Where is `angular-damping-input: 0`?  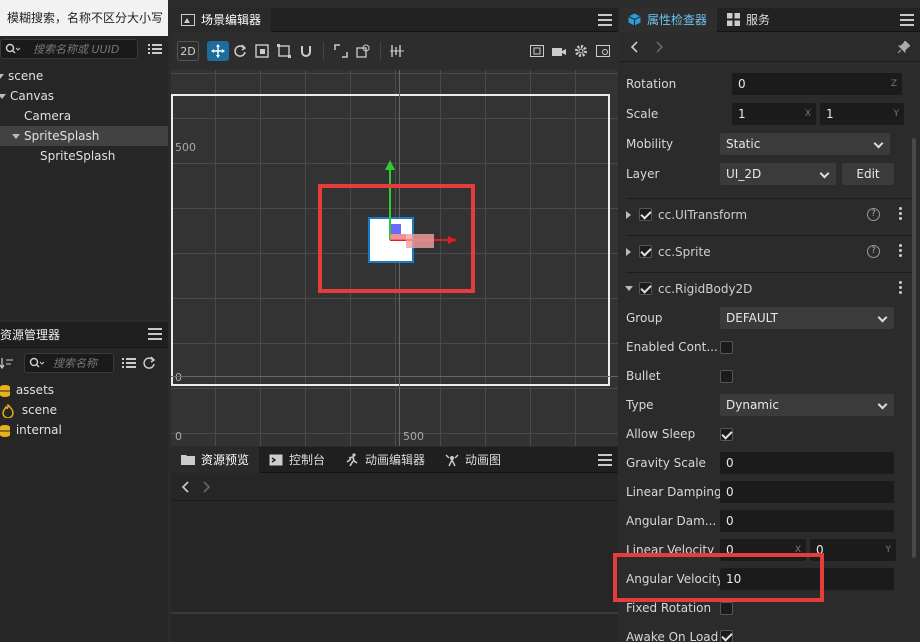
angular-damping-input: 0 is located at coordinates (807, 521).